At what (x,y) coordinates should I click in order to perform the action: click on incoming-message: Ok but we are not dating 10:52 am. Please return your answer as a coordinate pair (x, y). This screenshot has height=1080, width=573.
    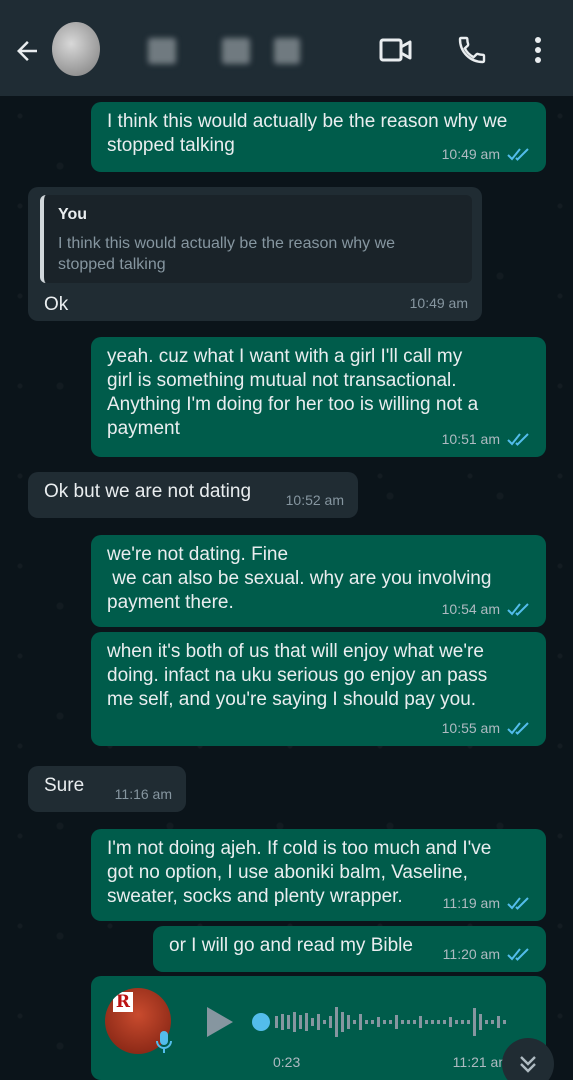
    Looking at the image, I should click on (193, 495).